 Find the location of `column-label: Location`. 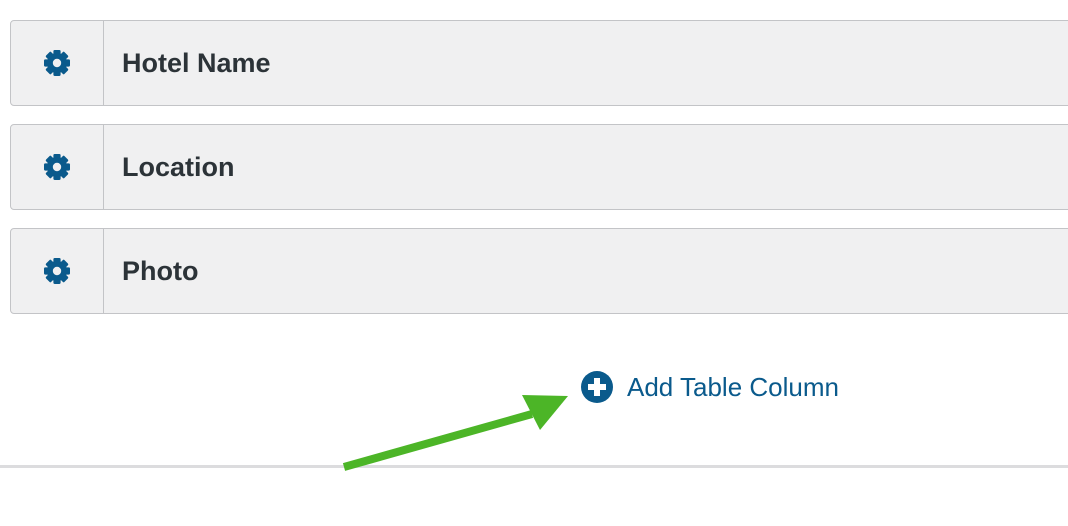

column-label: Location is located at coordinates (178, 166).